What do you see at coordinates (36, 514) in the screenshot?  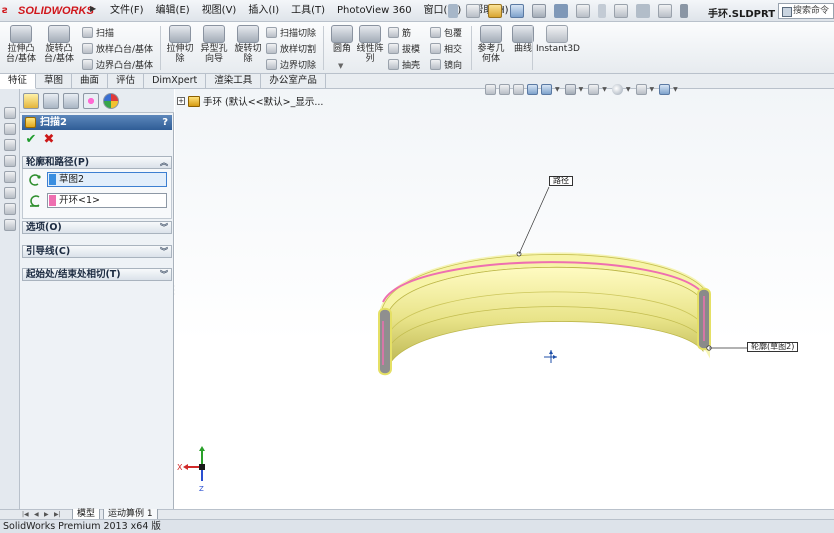 I see `prev-tab-arrow-icon: ◀` at bounding box center [36, 514].